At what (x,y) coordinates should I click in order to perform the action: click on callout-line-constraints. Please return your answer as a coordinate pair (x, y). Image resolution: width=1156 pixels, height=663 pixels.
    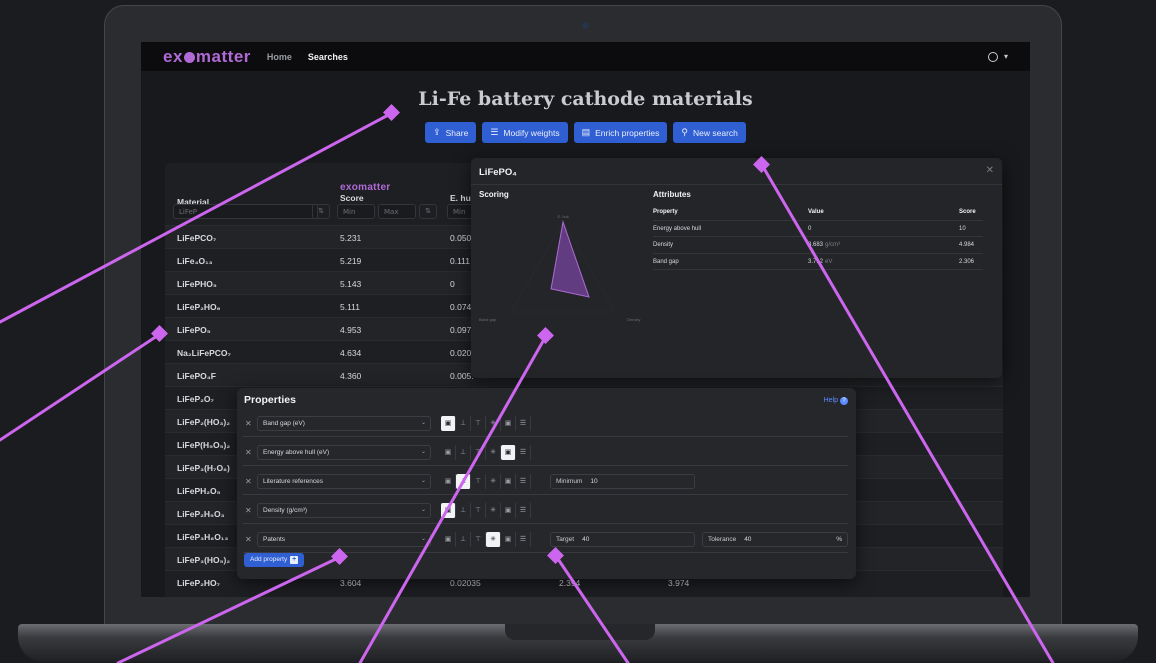
    Looking at the image, I should click on (592, 608).